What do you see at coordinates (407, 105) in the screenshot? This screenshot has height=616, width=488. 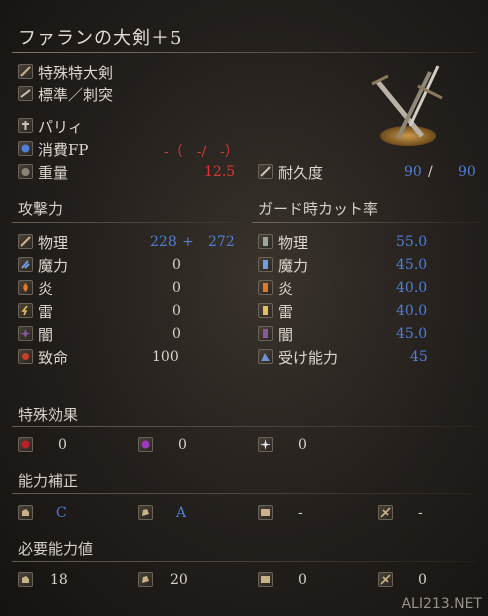 I see `weapon-image` at bounding box center [407, 105].